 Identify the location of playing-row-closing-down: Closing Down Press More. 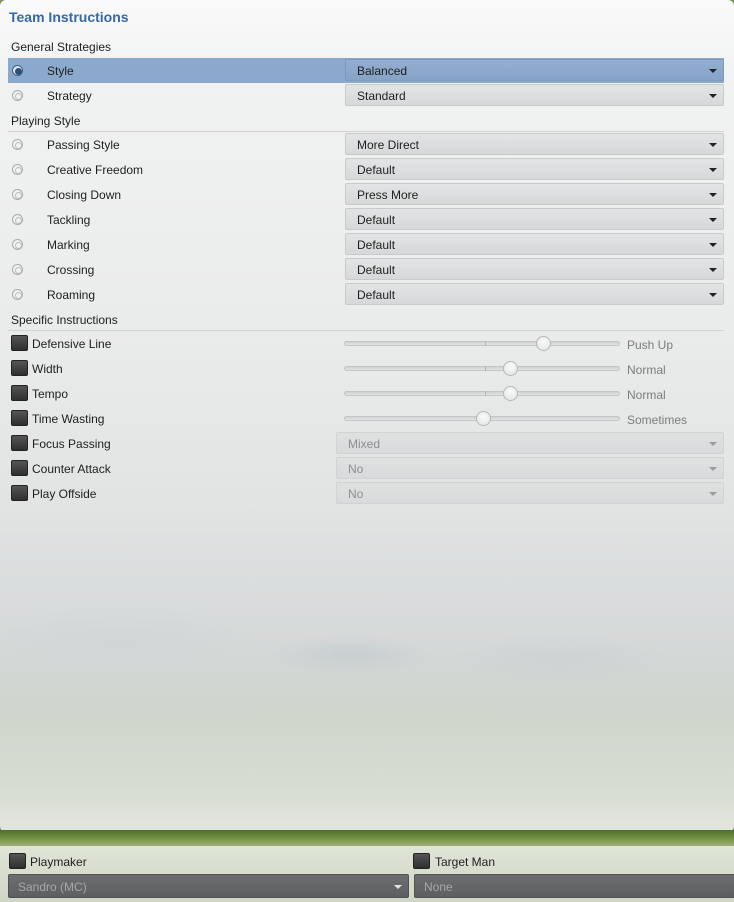
(366, 194).